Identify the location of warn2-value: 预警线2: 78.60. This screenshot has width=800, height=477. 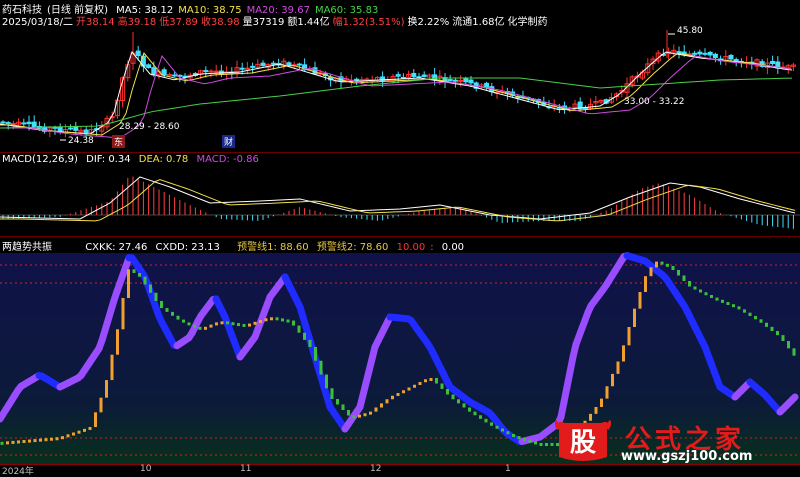
(353, 247).